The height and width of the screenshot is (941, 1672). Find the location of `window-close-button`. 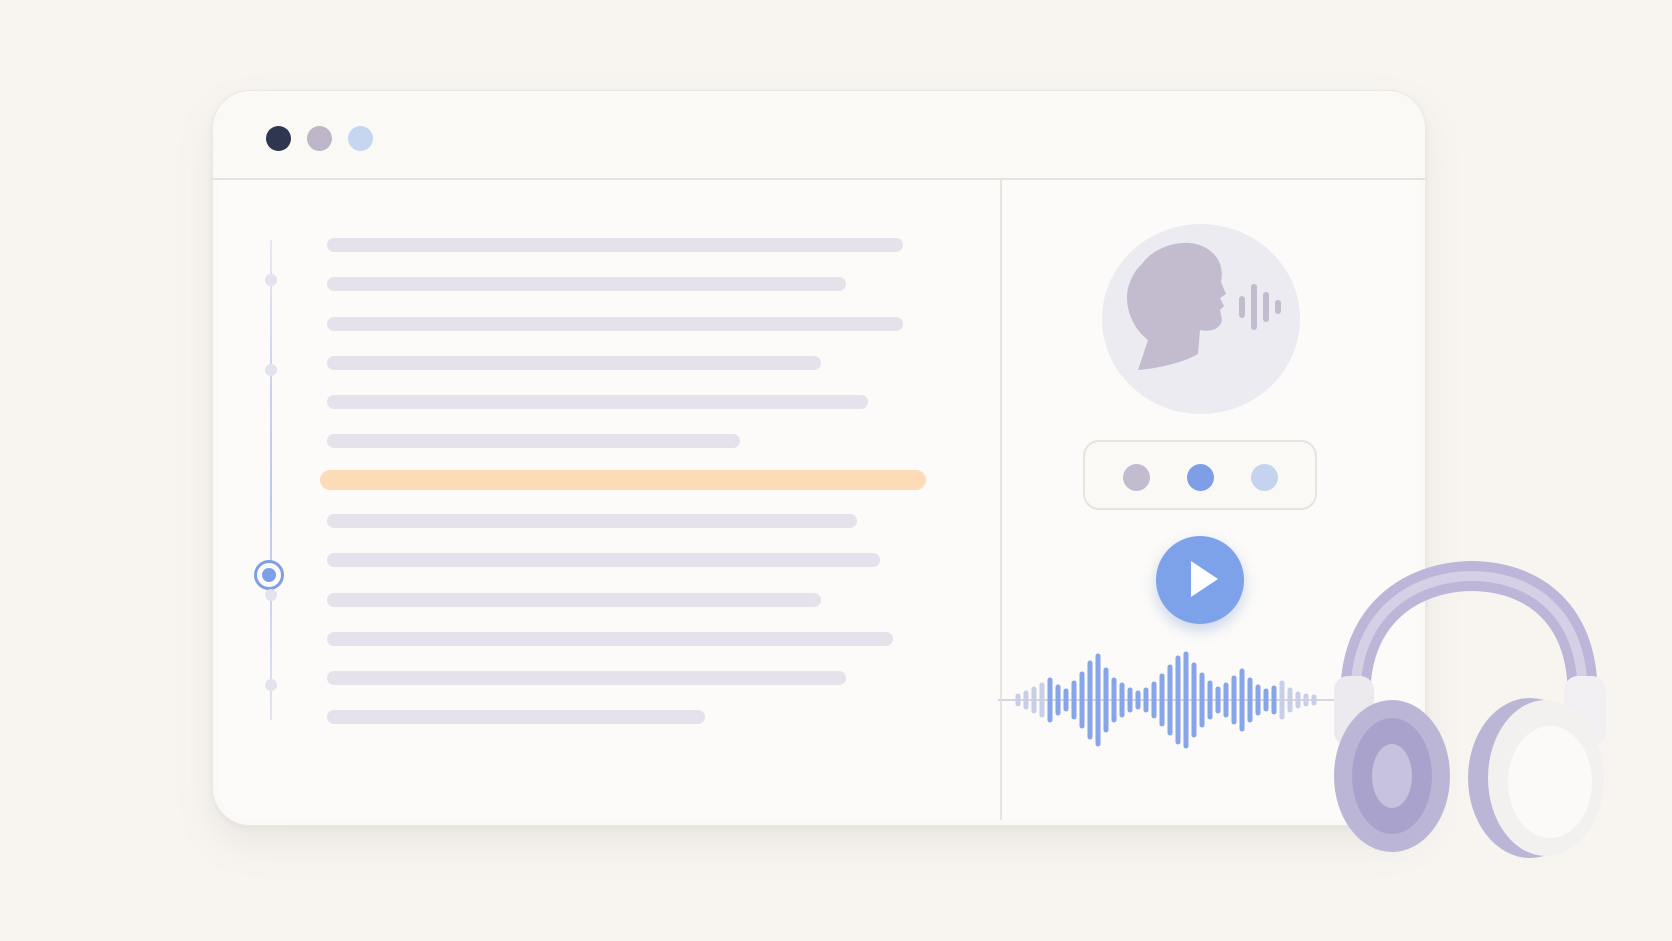

window-close-button is located at coordinates (278, 138).